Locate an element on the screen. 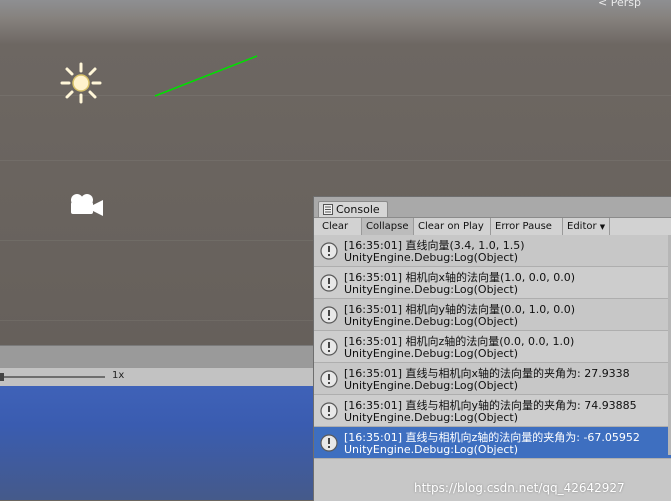 The width and height of the screenshot is (671, 501). editor-dropdown: Editor ▼ is located at coordinates (586, 226).